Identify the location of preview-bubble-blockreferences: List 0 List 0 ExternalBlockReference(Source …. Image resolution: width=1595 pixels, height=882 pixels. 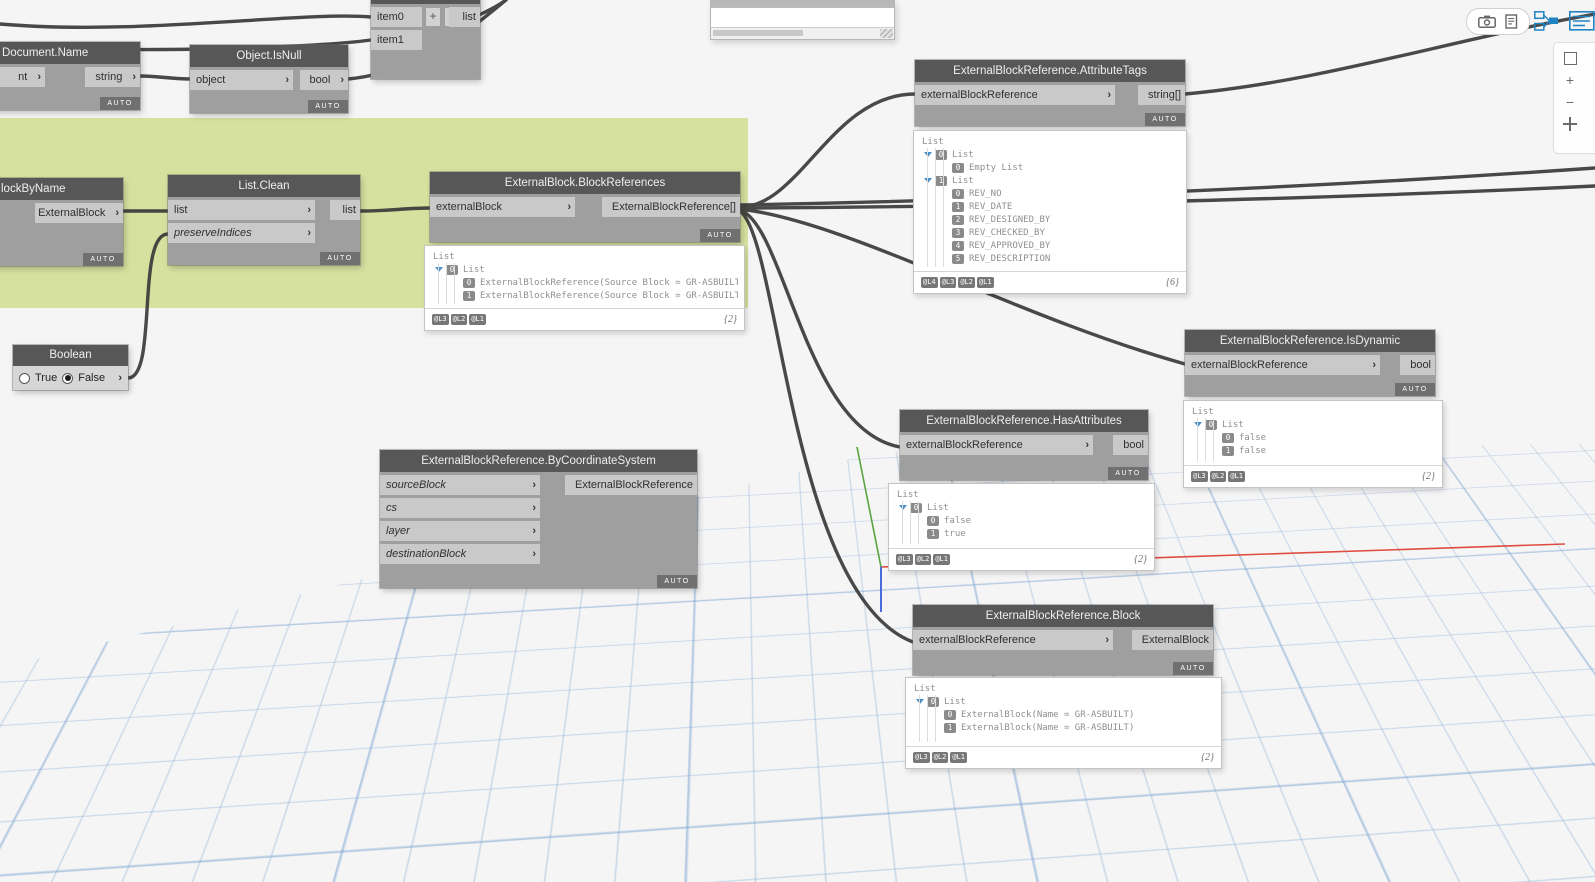
(584, 288).